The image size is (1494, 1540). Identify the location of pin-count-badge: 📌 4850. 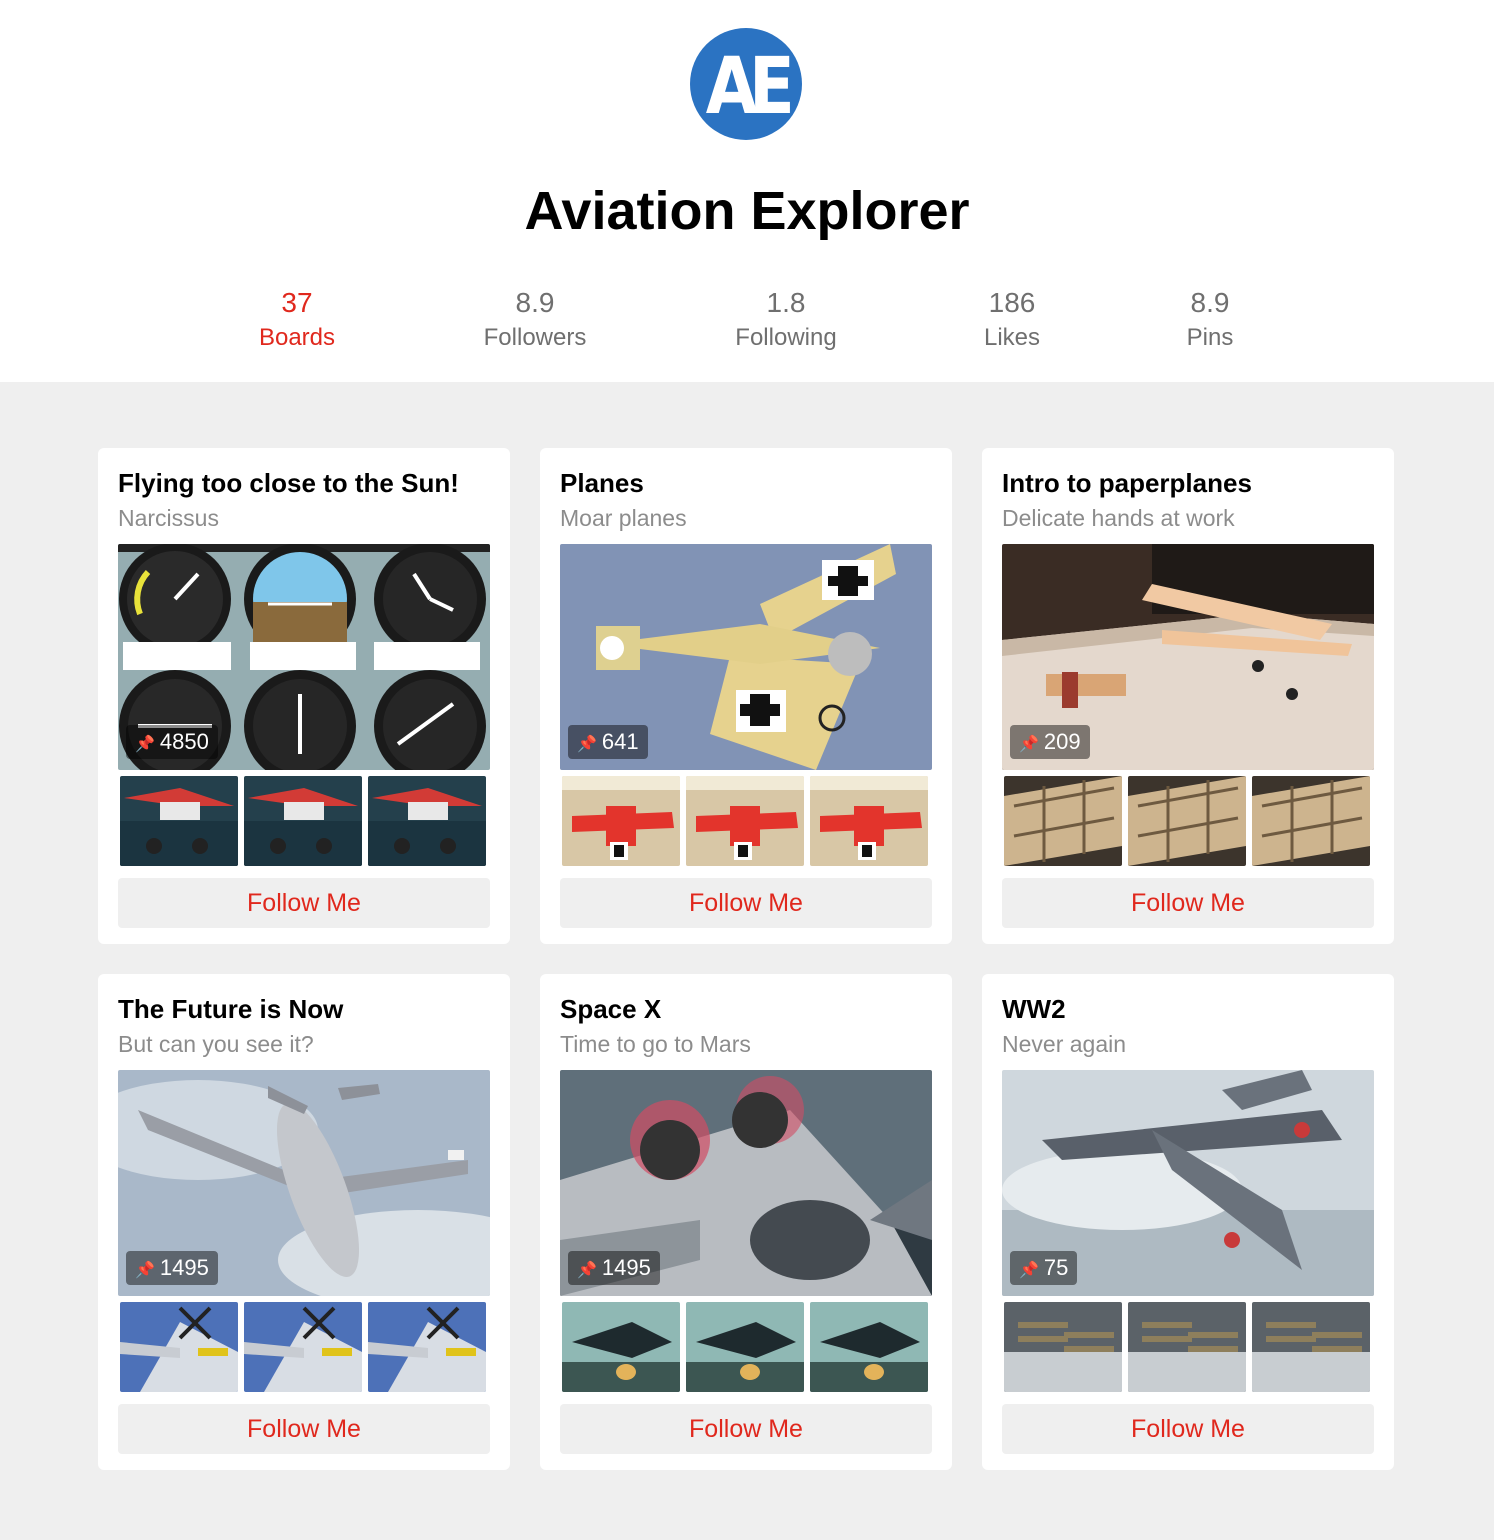
(172, 742).